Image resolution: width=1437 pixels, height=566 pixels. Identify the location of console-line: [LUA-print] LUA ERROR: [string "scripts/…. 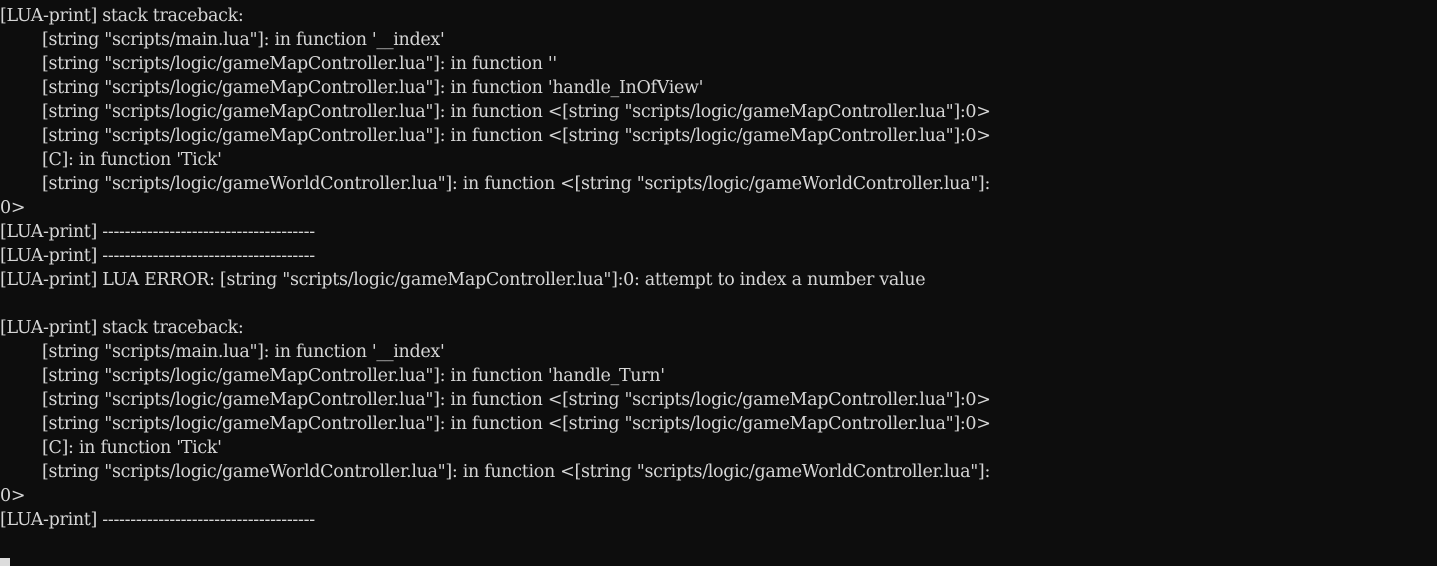
(463, 280).